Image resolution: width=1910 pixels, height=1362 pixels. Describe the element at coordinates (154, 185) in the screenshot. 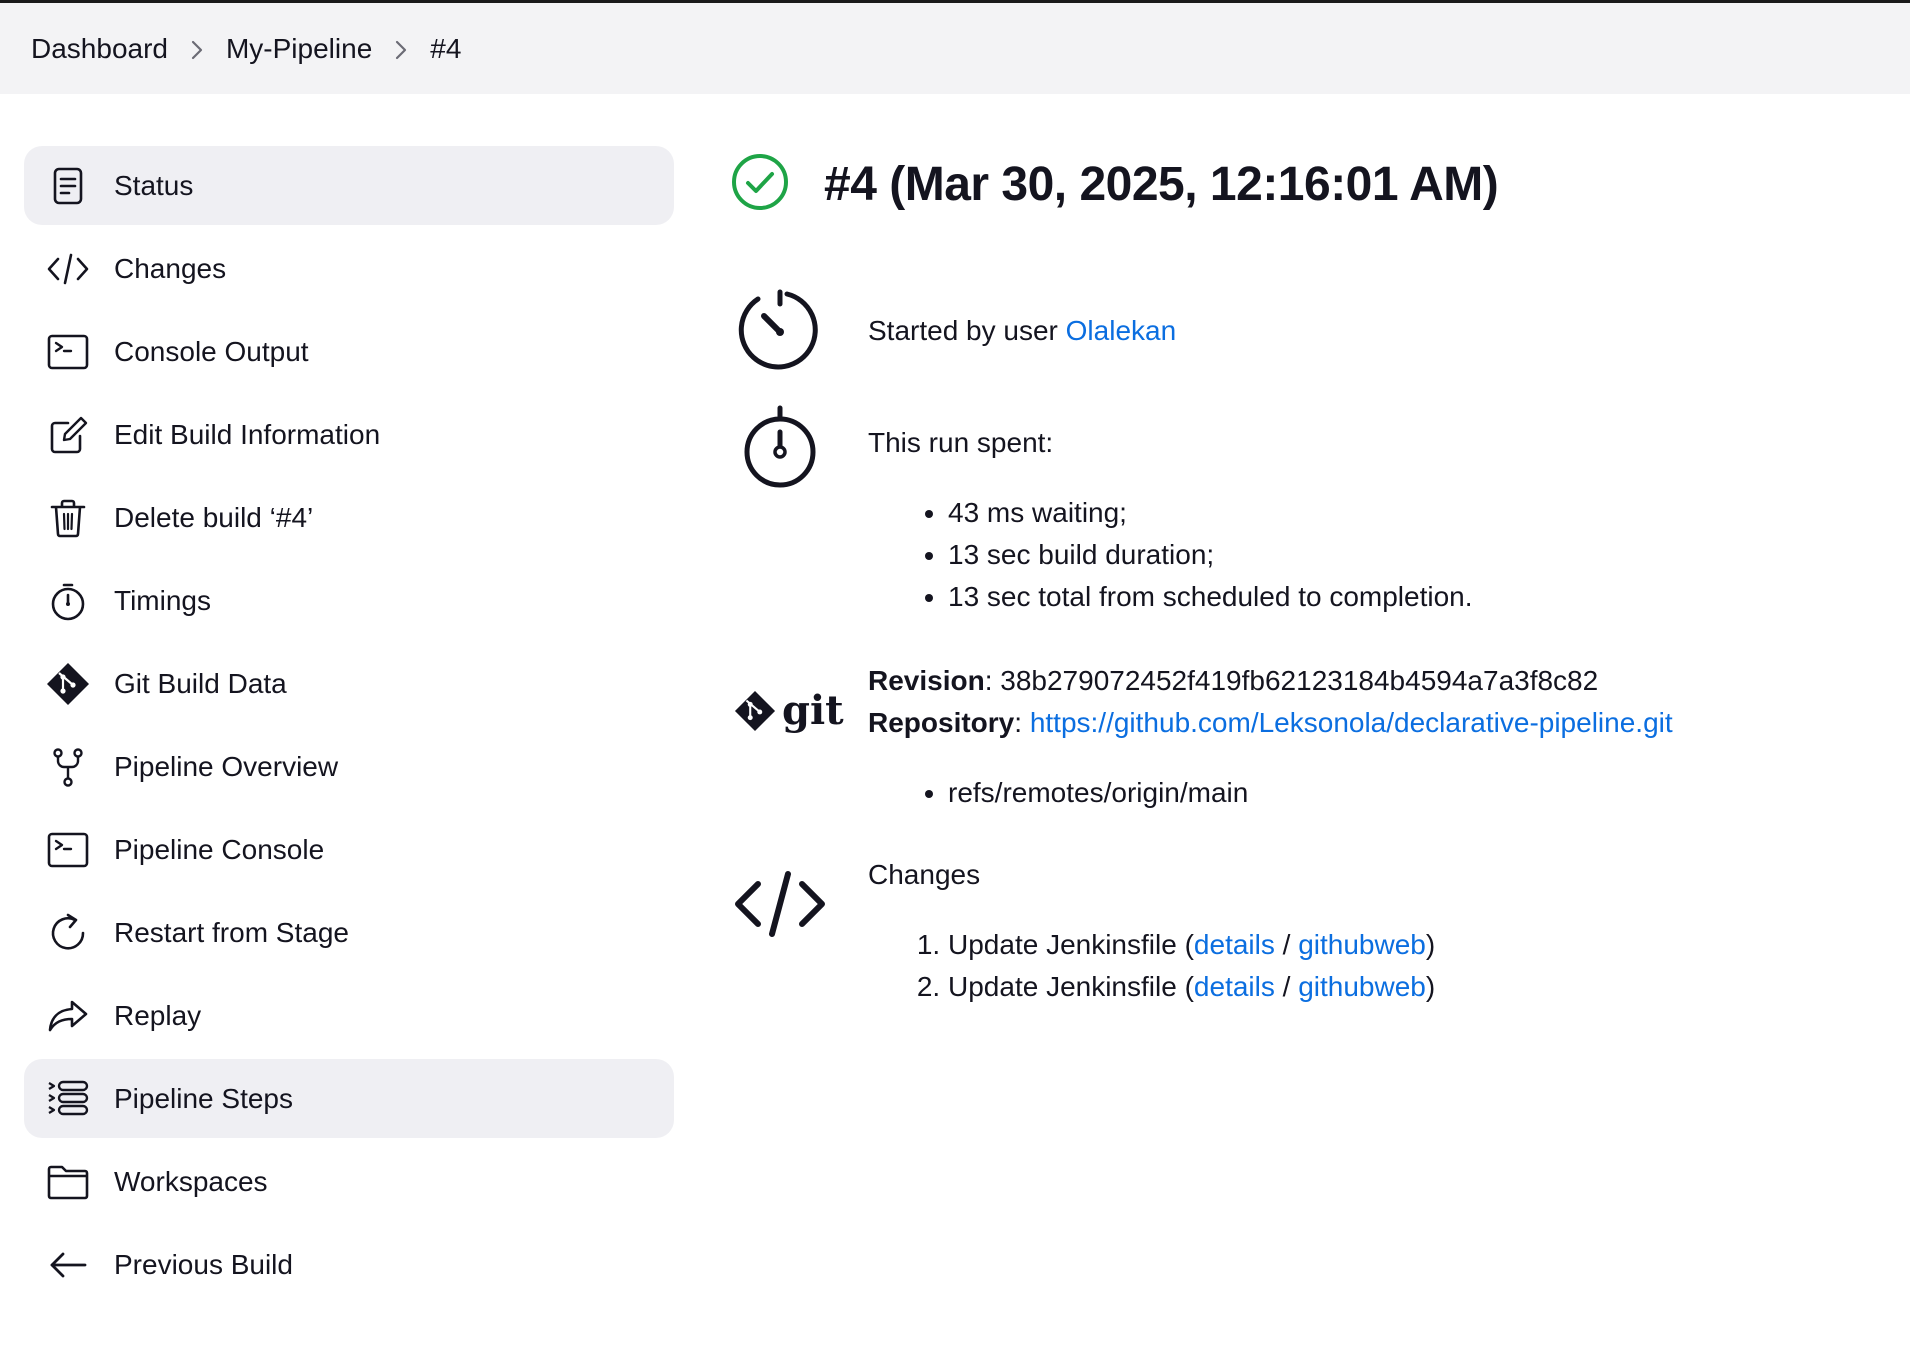

I see `sidebar-item-label: Status` at that location.